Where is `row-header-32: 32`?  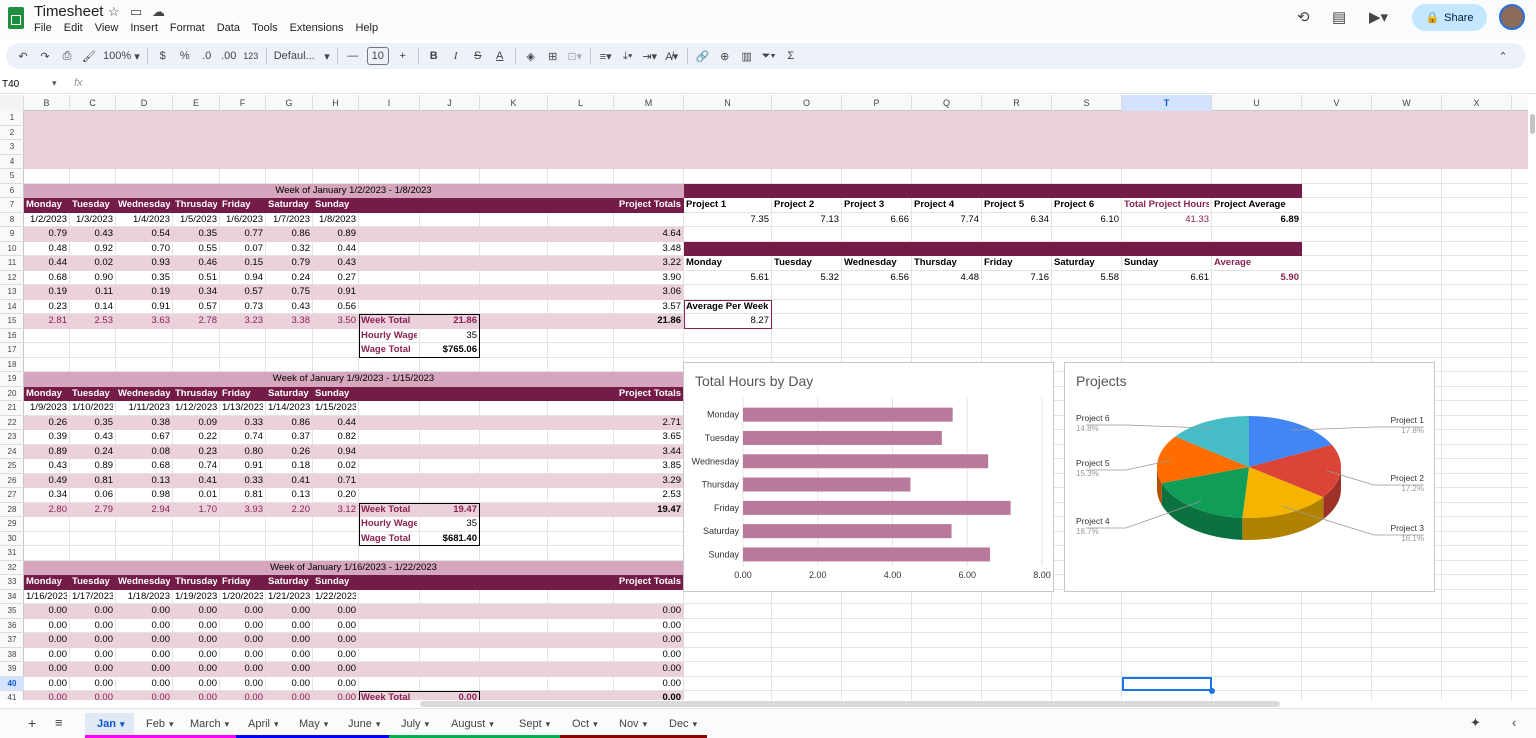
row-header-32: 32 is located at coordinates (12, 568).